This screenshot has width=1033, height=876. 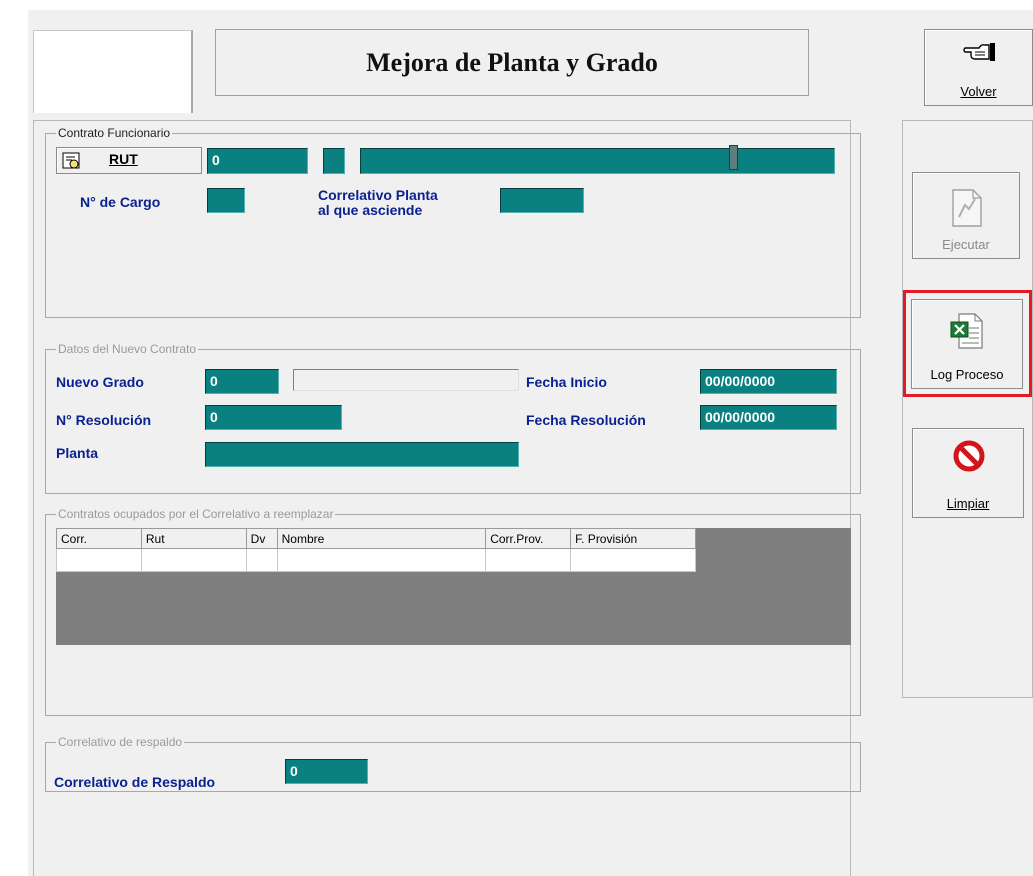 I want to click on fecha-resolucion-field: 00/00/0000, so click(x=768, y=417).